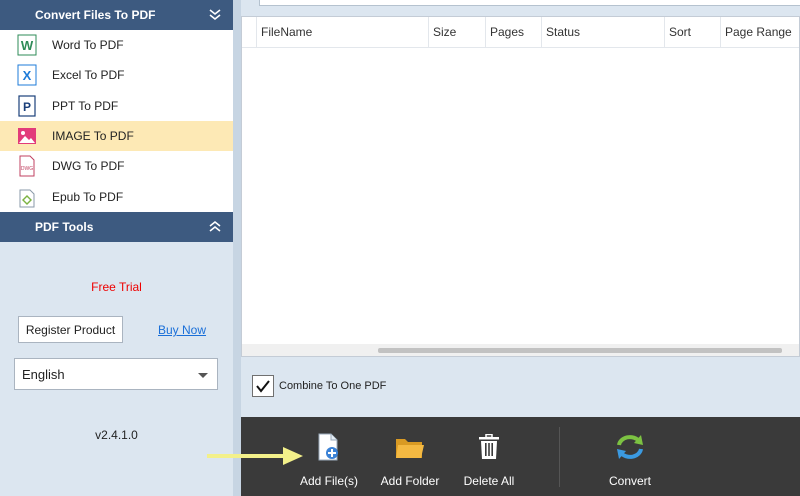 The width and height of the screenshot is (800, 496). I want to click on menu-item-label: Epub To PDF, so click(88, 196).